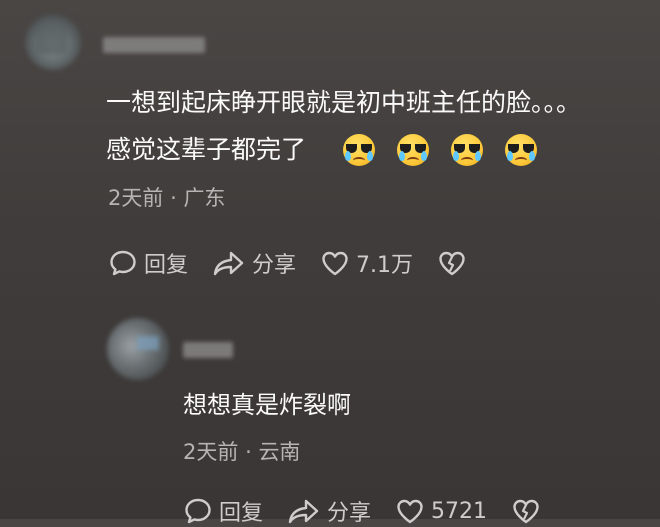 This screenshot has width=660, height=527. I want to click on like-button: 7.1万, so click(366, 263).